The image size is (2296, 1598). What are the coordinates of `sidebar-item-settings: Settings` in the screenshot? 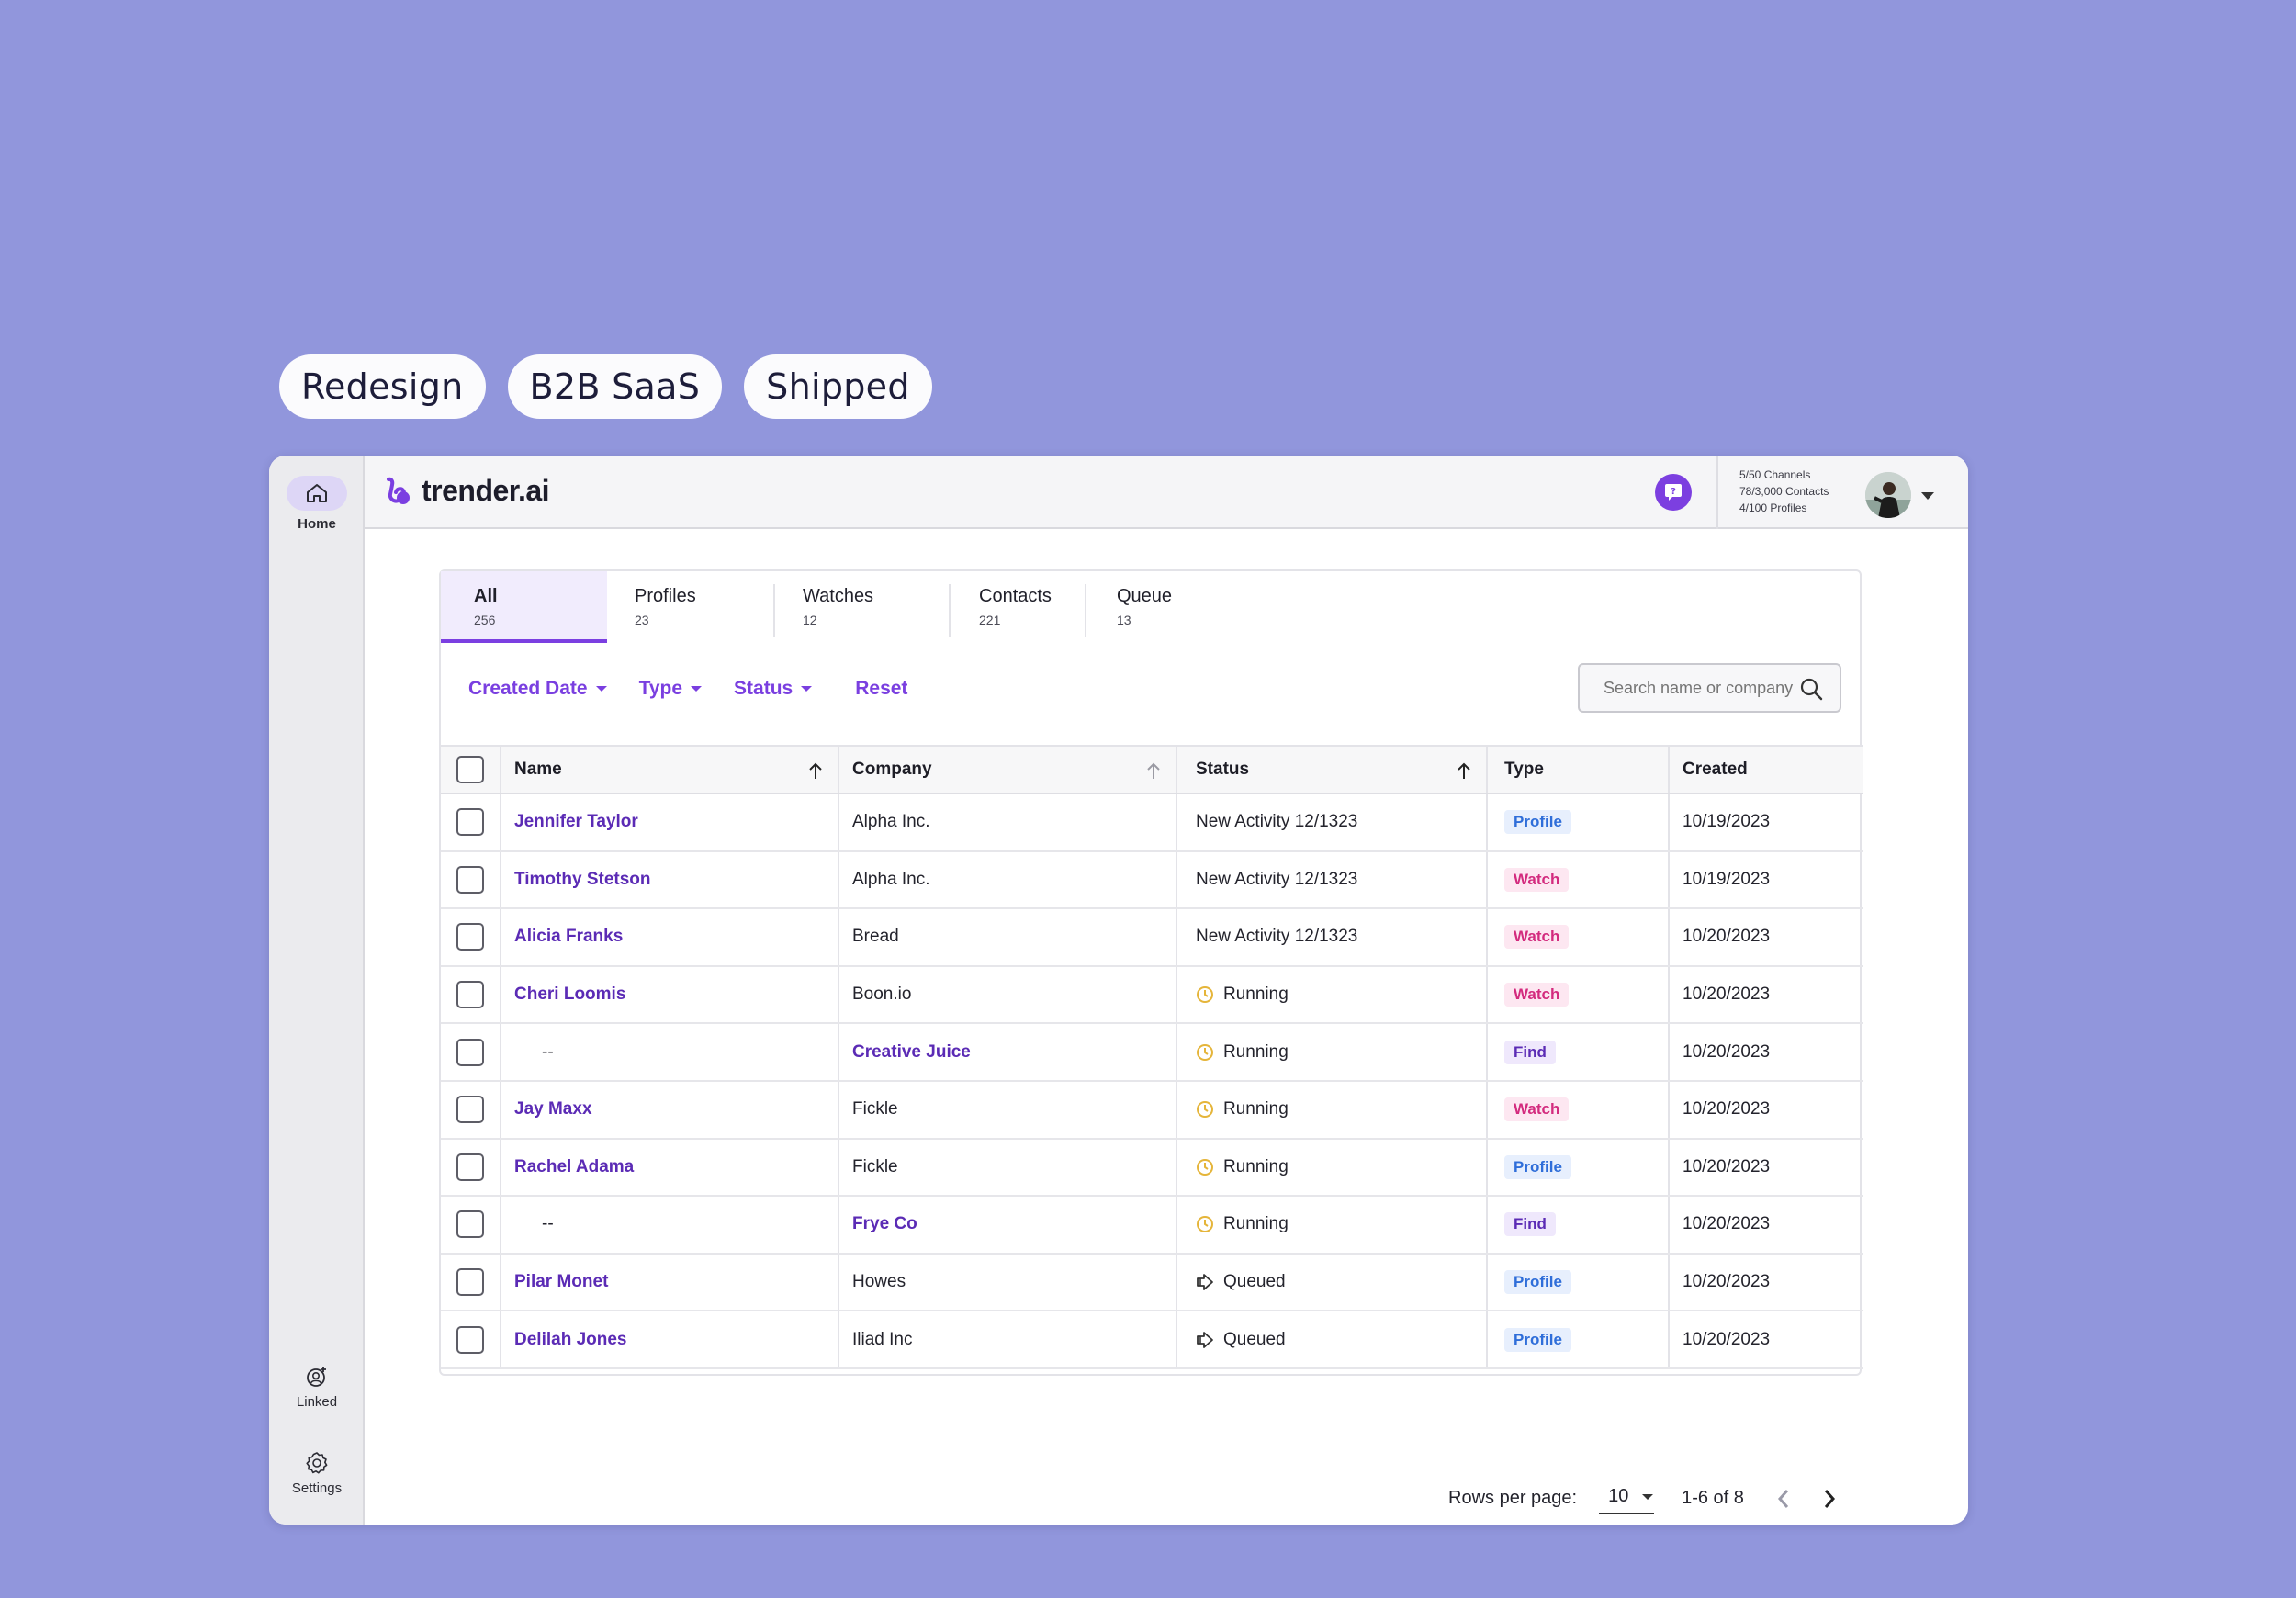 It's located at (317, 1473).